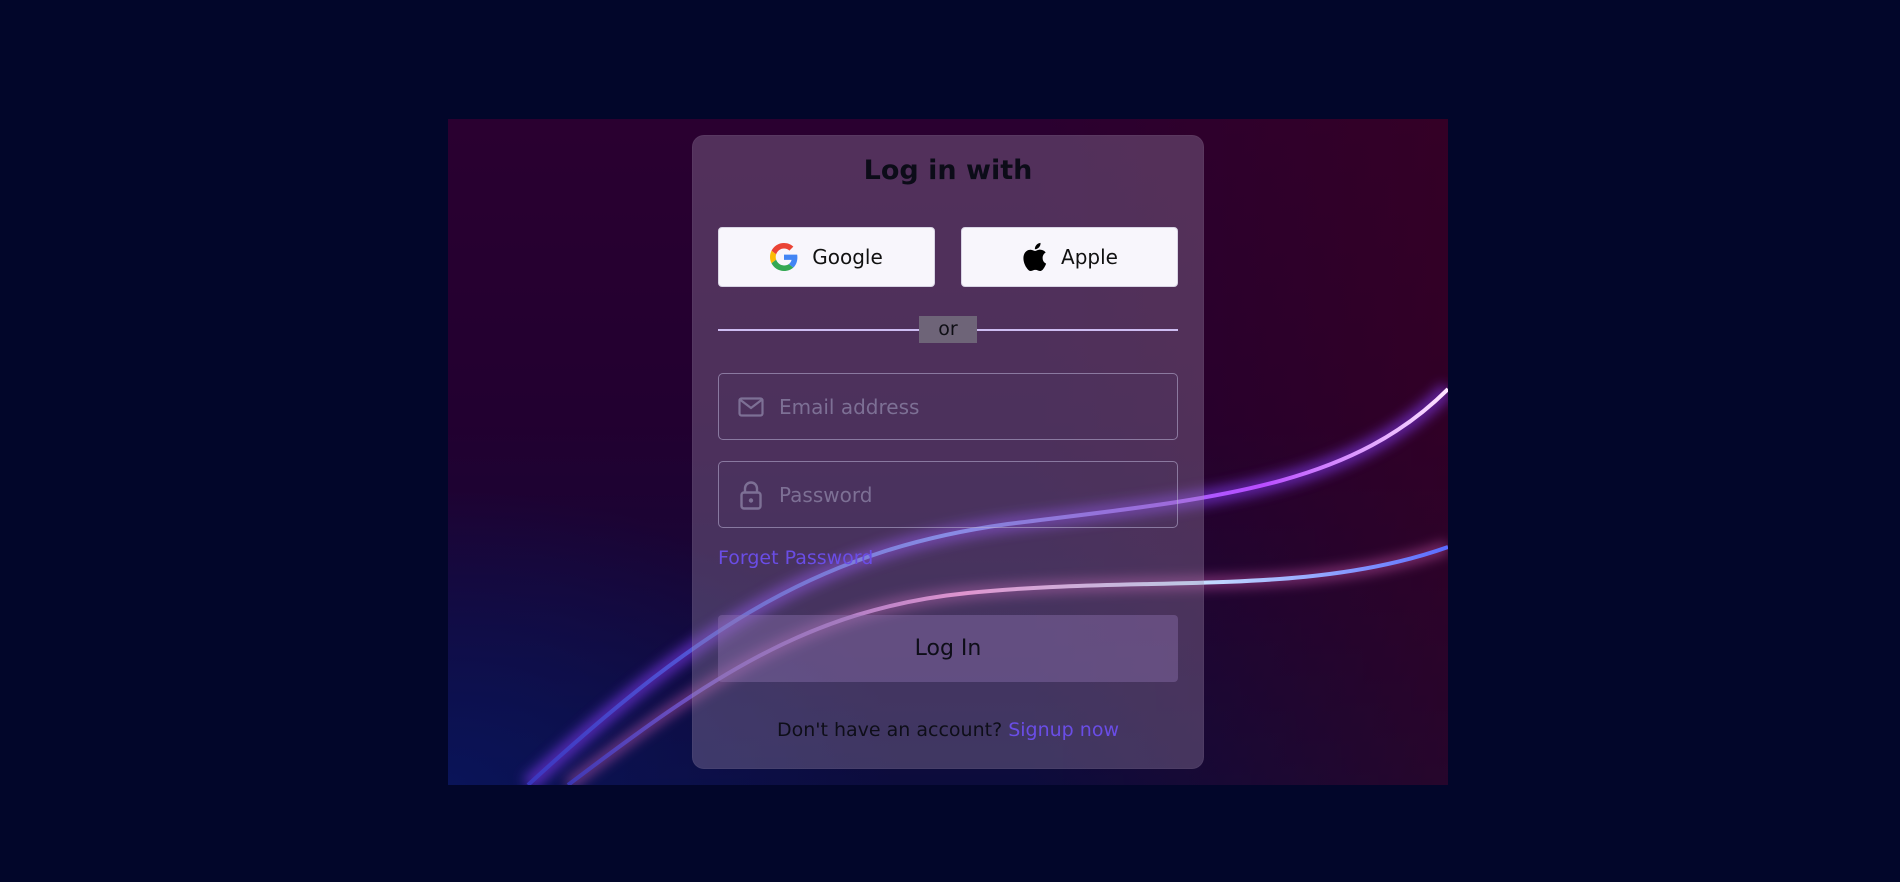 Image resolution: width=1900 pixels, height=882 pixels. Describe the element at coordinates (978, 494) in the screenshot. I see `password-input` at that location.